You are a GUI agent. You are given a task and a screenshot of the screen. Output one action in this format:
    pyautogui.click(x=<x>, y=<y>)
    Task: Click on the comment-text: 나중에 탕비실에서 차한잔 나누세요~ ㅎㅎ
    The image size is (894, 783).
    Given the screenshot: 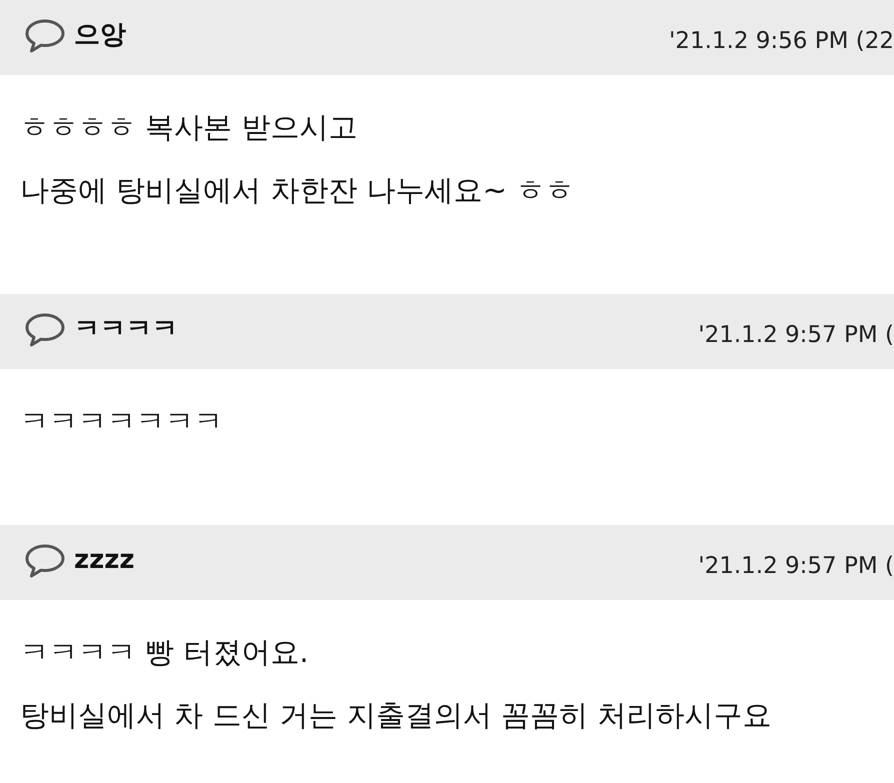 What is the action you would take?
    pyautogui.click(x=298, y=190)
    